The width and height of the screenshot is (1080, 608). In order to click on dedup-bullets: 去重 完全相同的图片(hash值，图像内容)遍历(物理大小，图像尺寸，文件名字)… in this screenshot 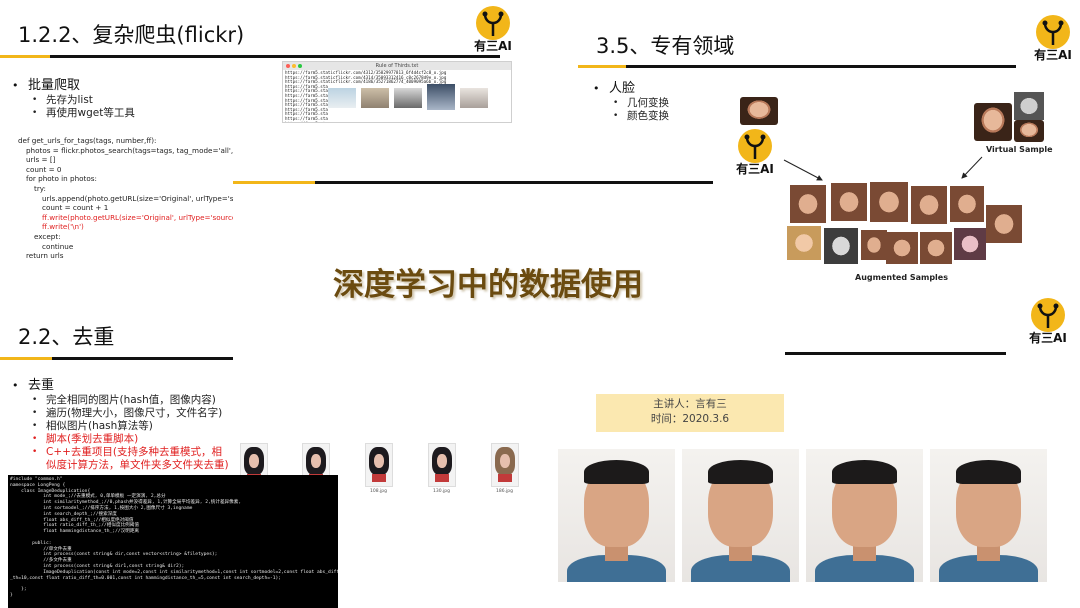, I will do `click(120, 425)`.